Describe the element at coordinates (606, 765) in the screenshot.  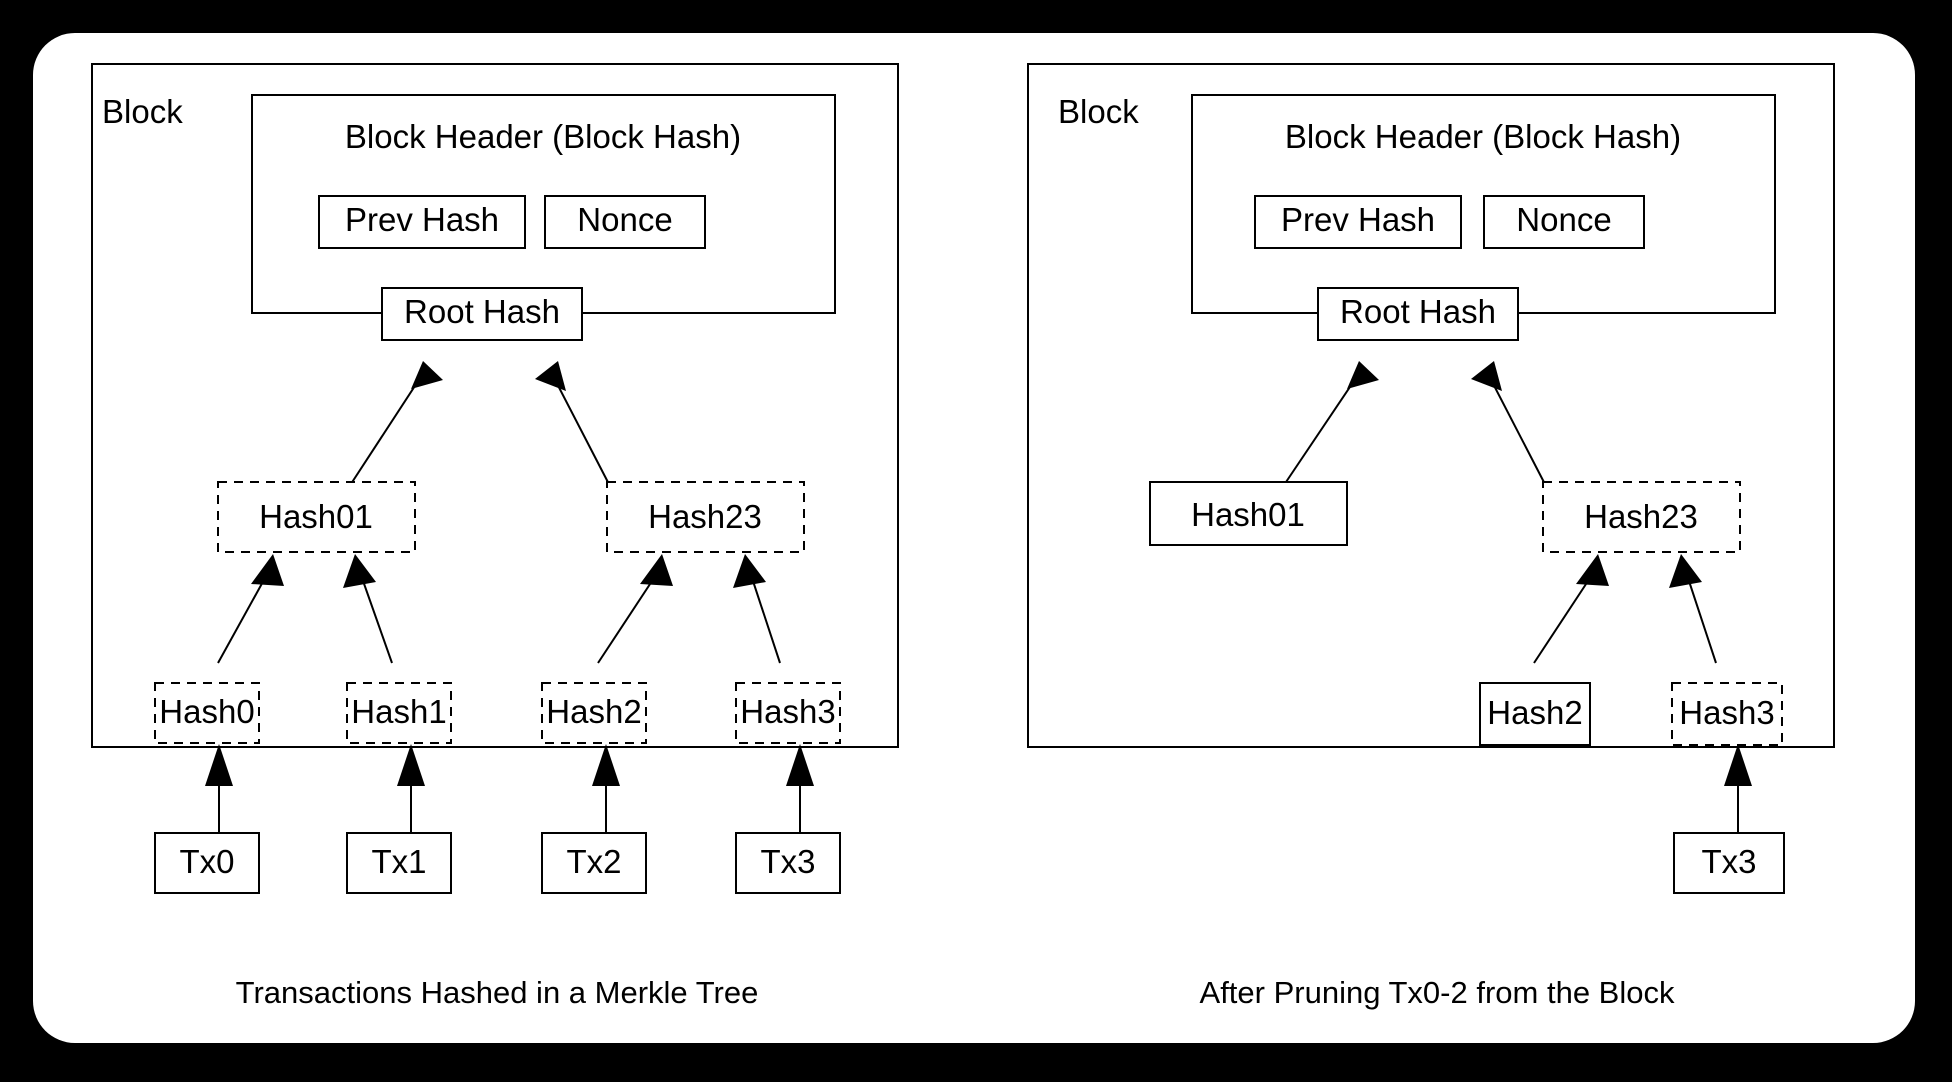
I see `arrowhead-tx2-hash2` at that location.